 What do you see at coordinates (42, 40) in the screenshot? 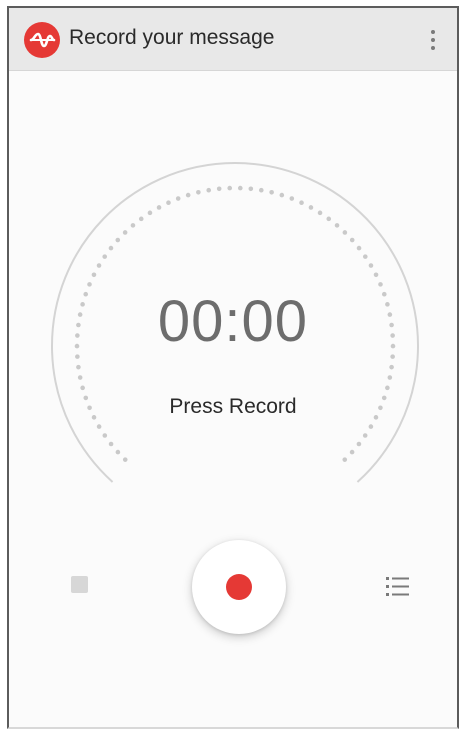
I see `soundwave-icon` at bounding box center [42, 40].